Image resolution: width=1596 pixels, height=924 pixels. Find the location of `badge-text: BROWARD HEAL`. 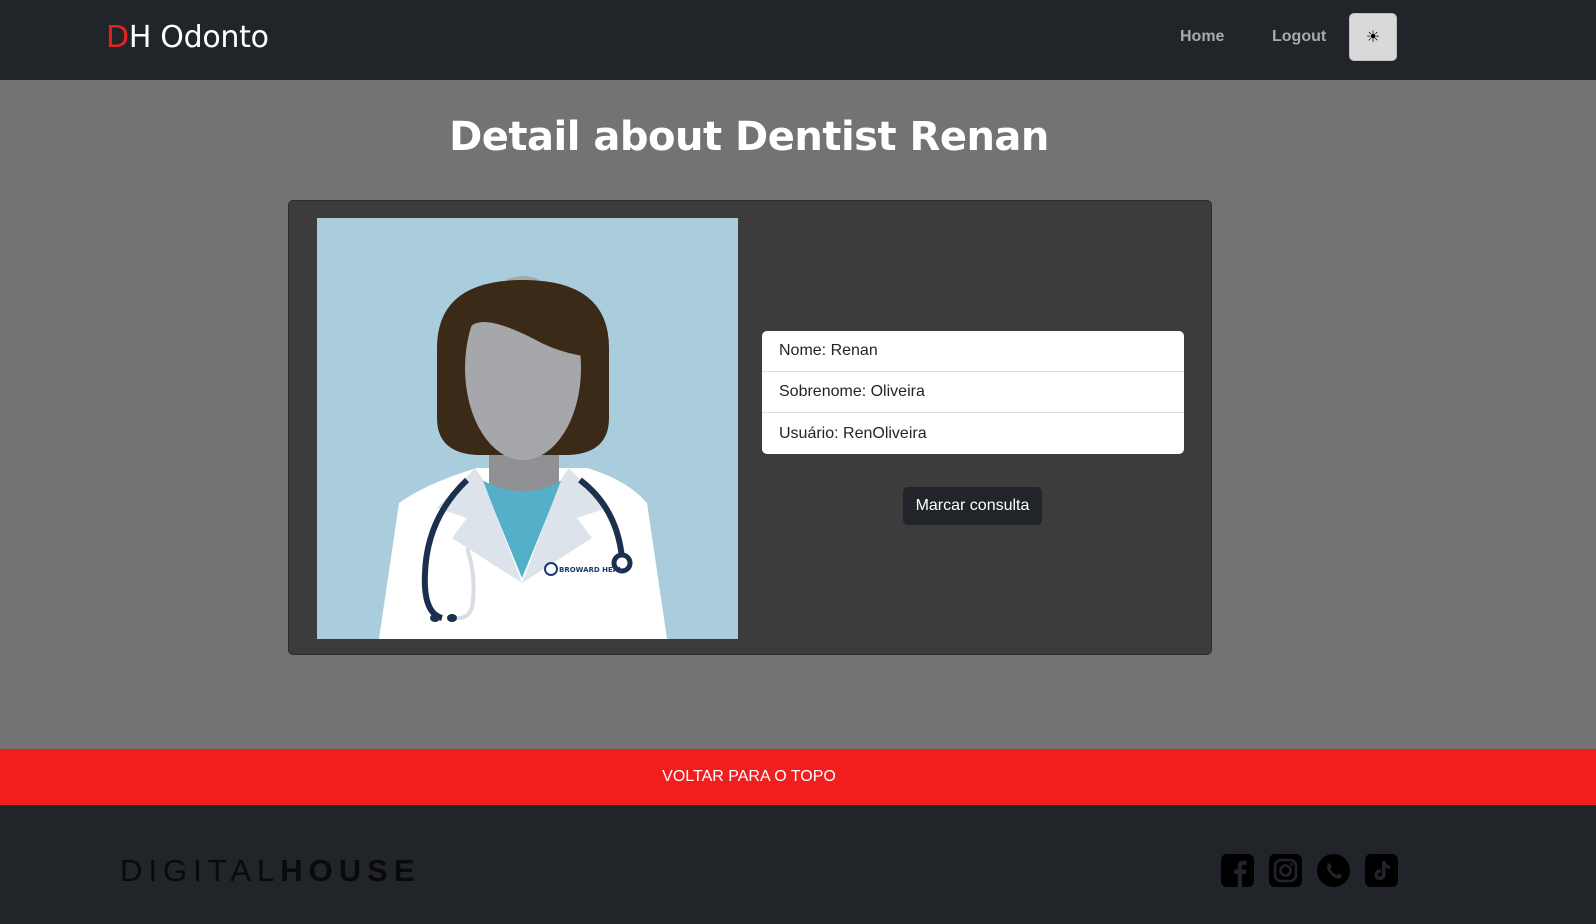

badge-text: BROWARD HEAL is located at coordinates (591, 570).